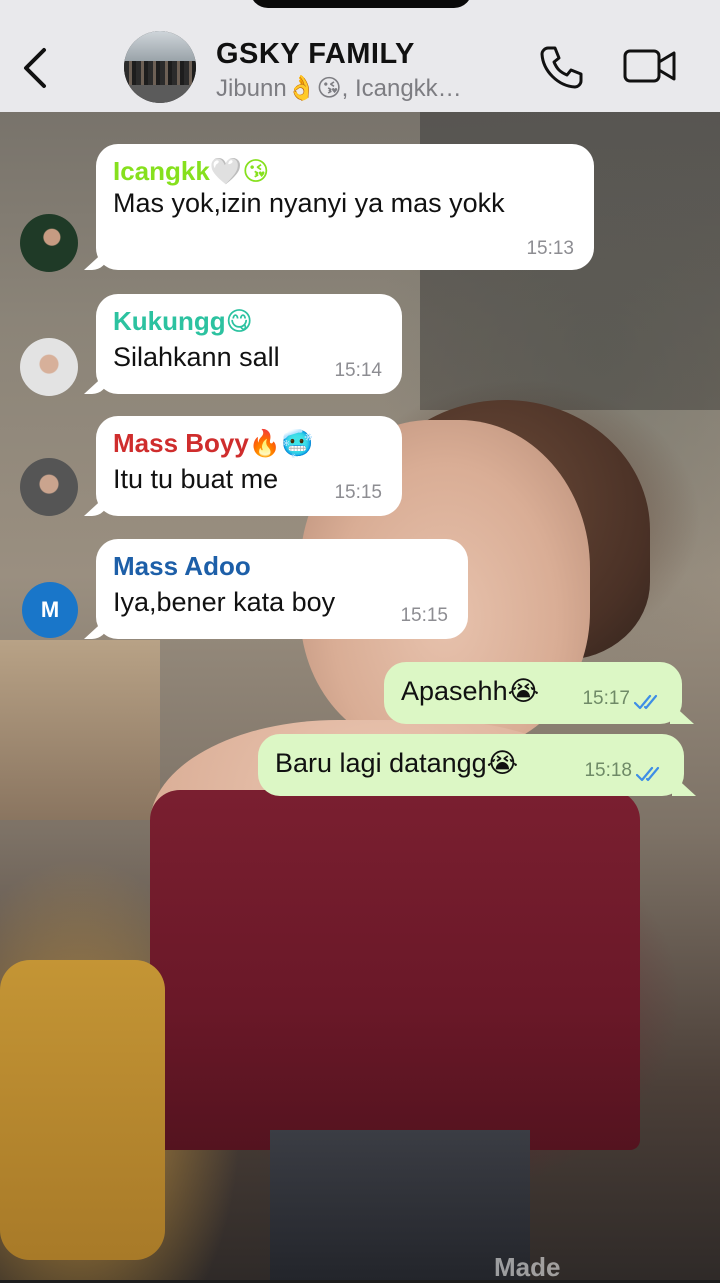 The height and width of the screenshot is (1283, 720). What do you see at coordinates (182, 566) in the screenshot?
I see `message-sender: Mass Adoo` at bounding box center [182, 566].